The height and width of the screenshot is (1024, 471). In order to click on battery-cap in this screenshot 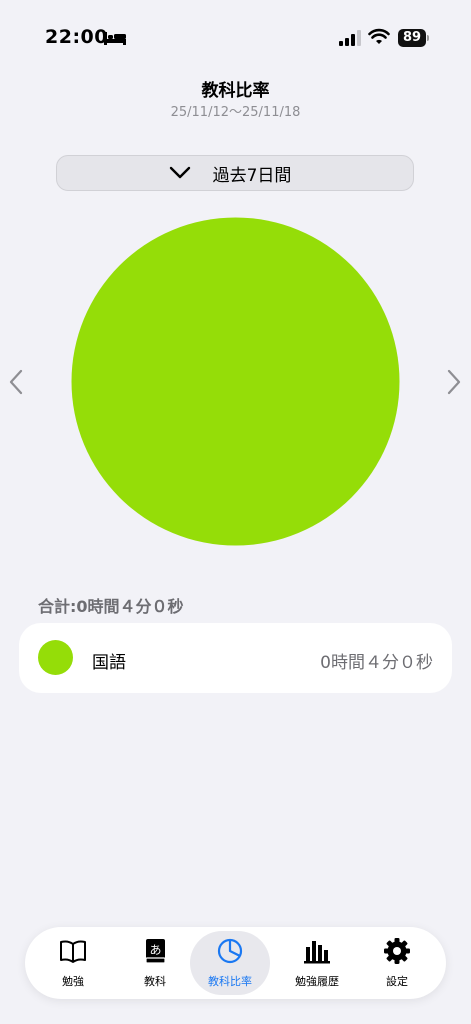, I will do `click(428, 38)`.